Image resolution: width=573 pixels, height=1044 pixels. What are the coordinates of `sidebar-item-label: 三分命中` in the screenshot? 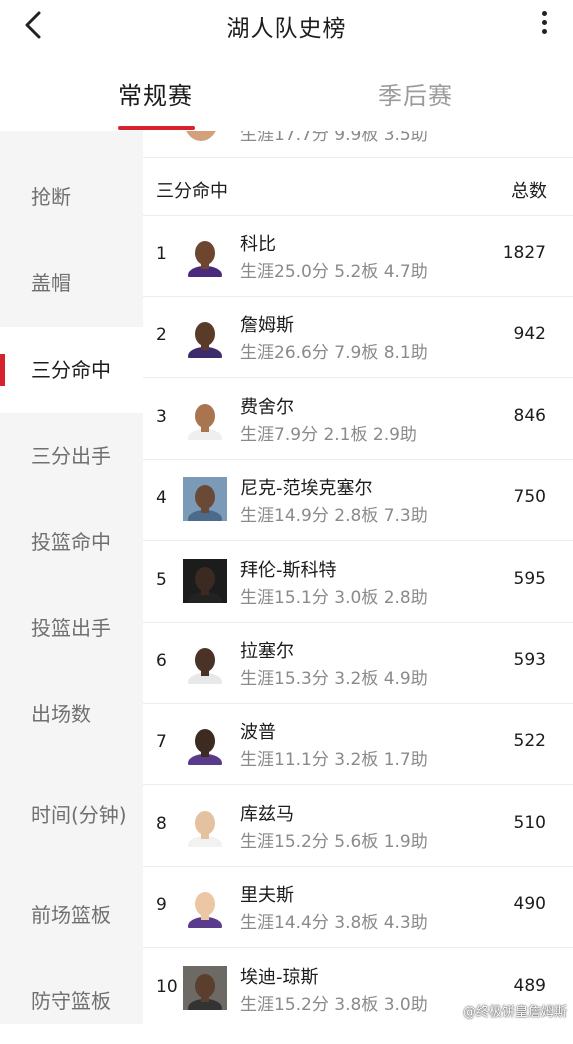 It's located at (71, 370).